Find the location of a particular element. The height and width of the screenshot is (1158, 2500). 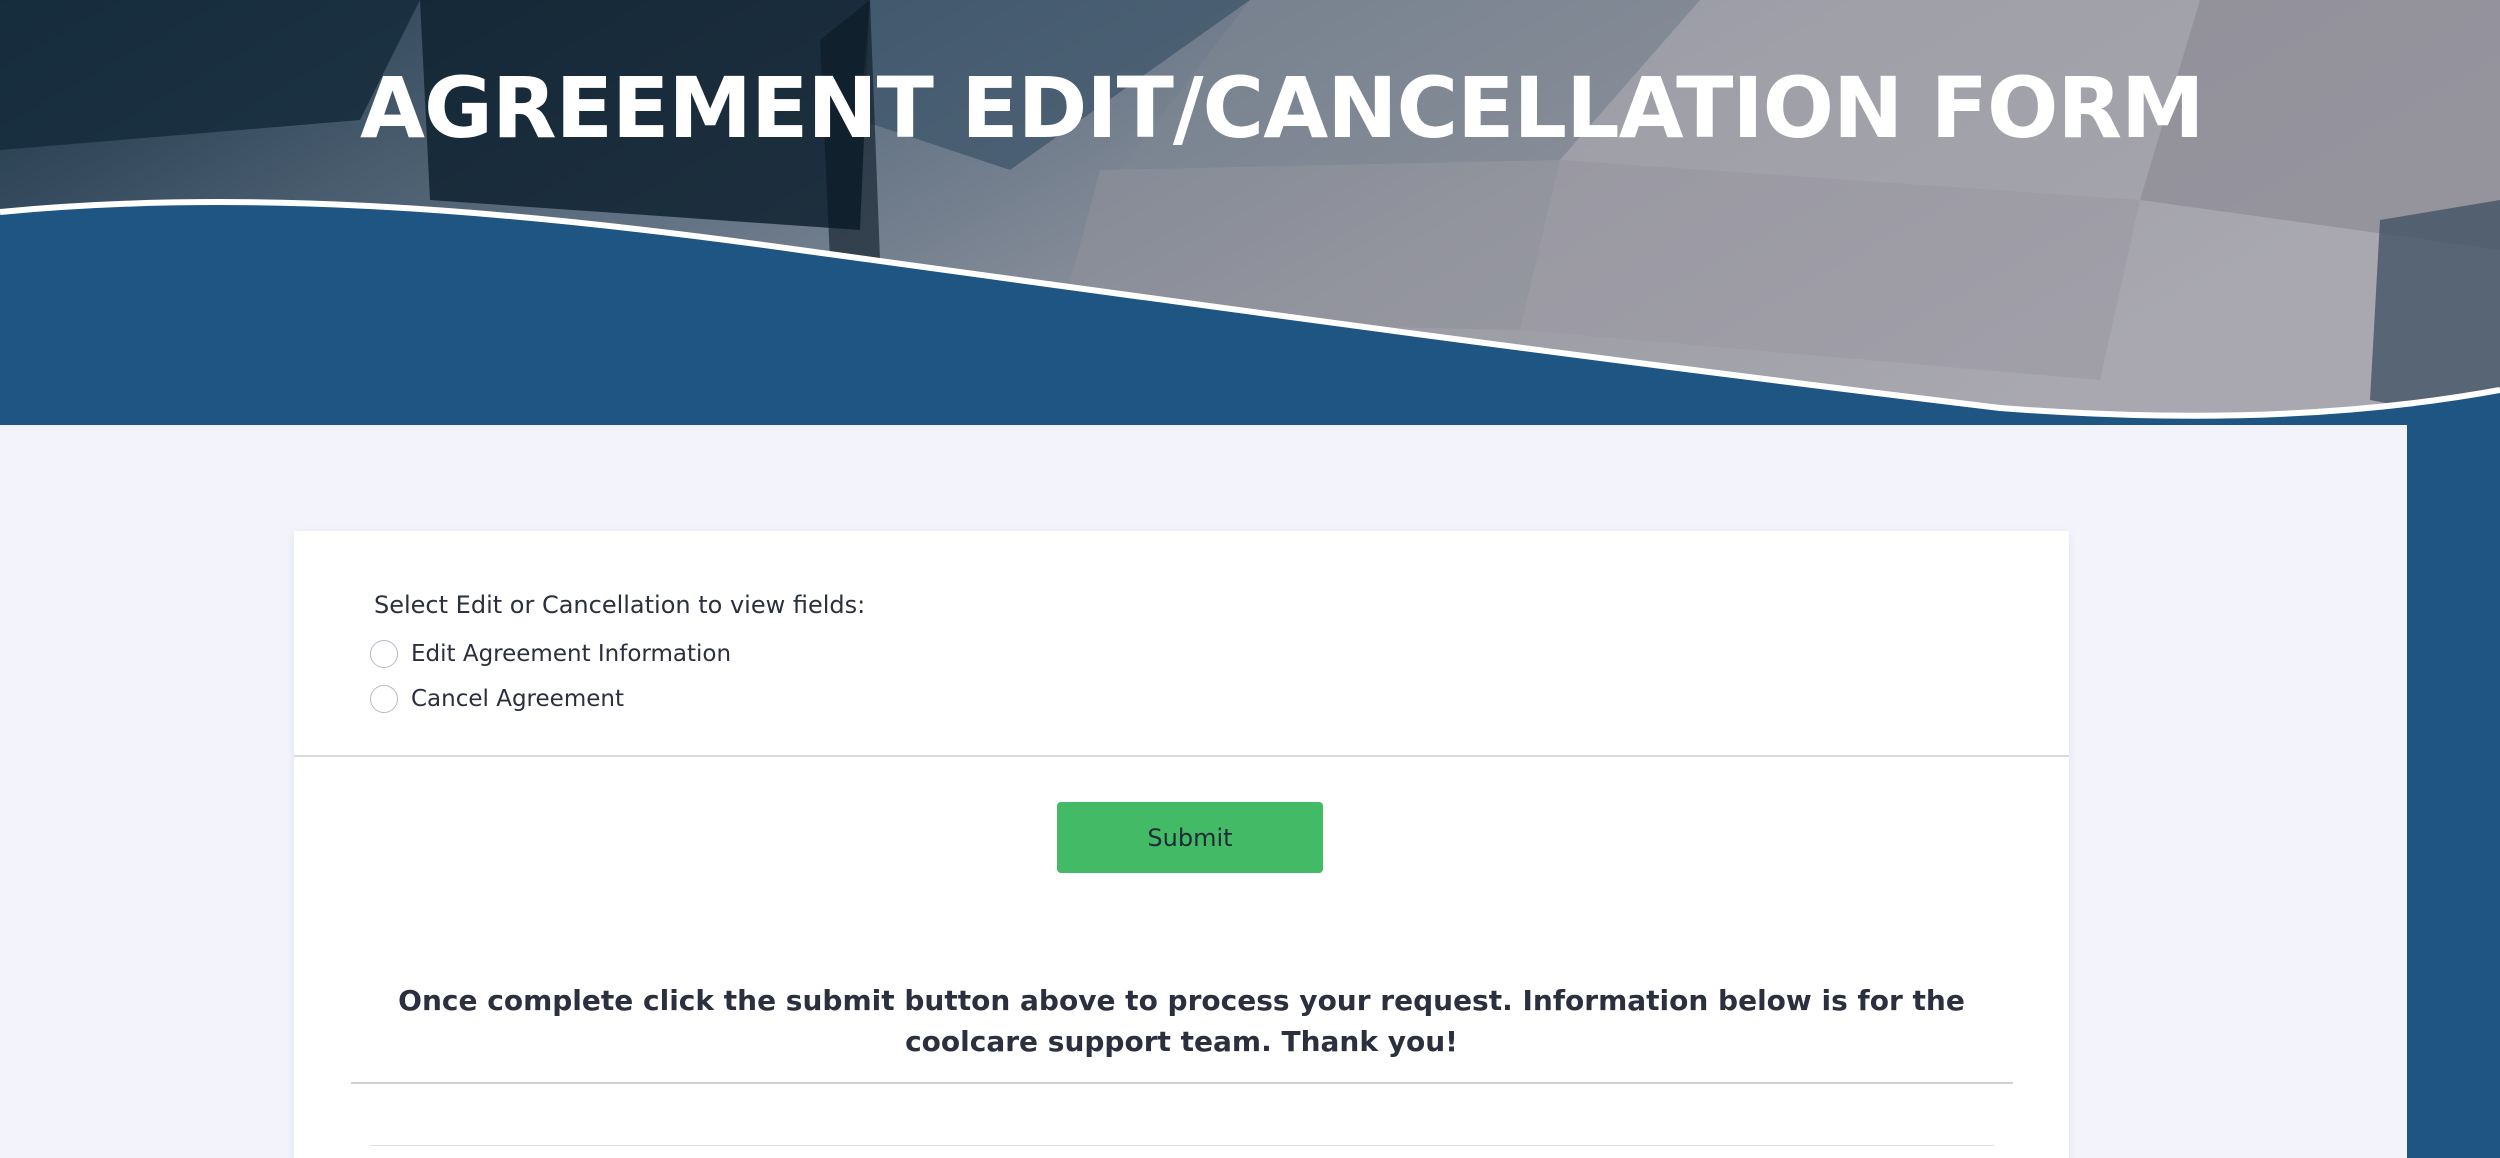

notice-divider is located at coordinates (1182, 1083).